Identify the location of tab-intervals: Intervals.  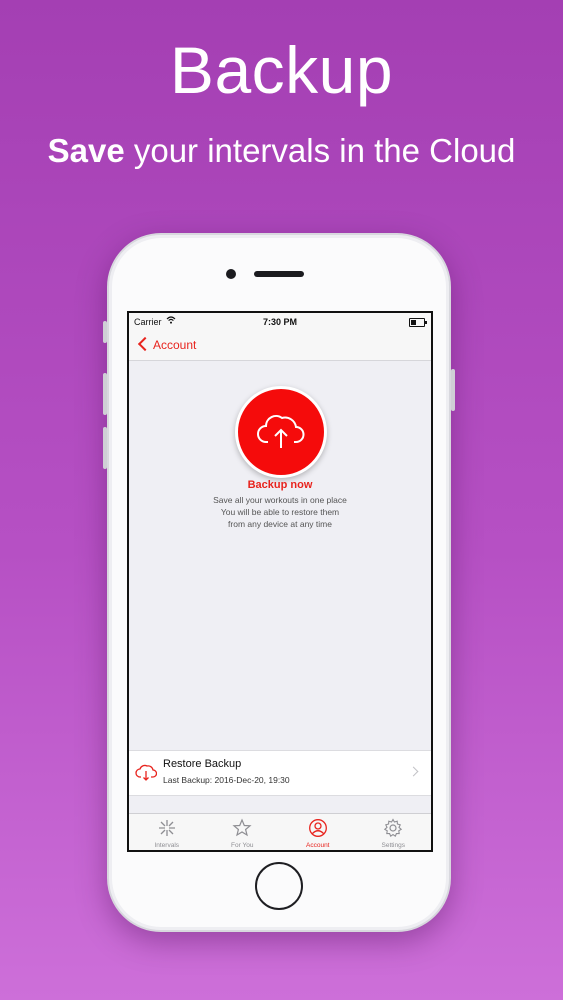
(167, 832).